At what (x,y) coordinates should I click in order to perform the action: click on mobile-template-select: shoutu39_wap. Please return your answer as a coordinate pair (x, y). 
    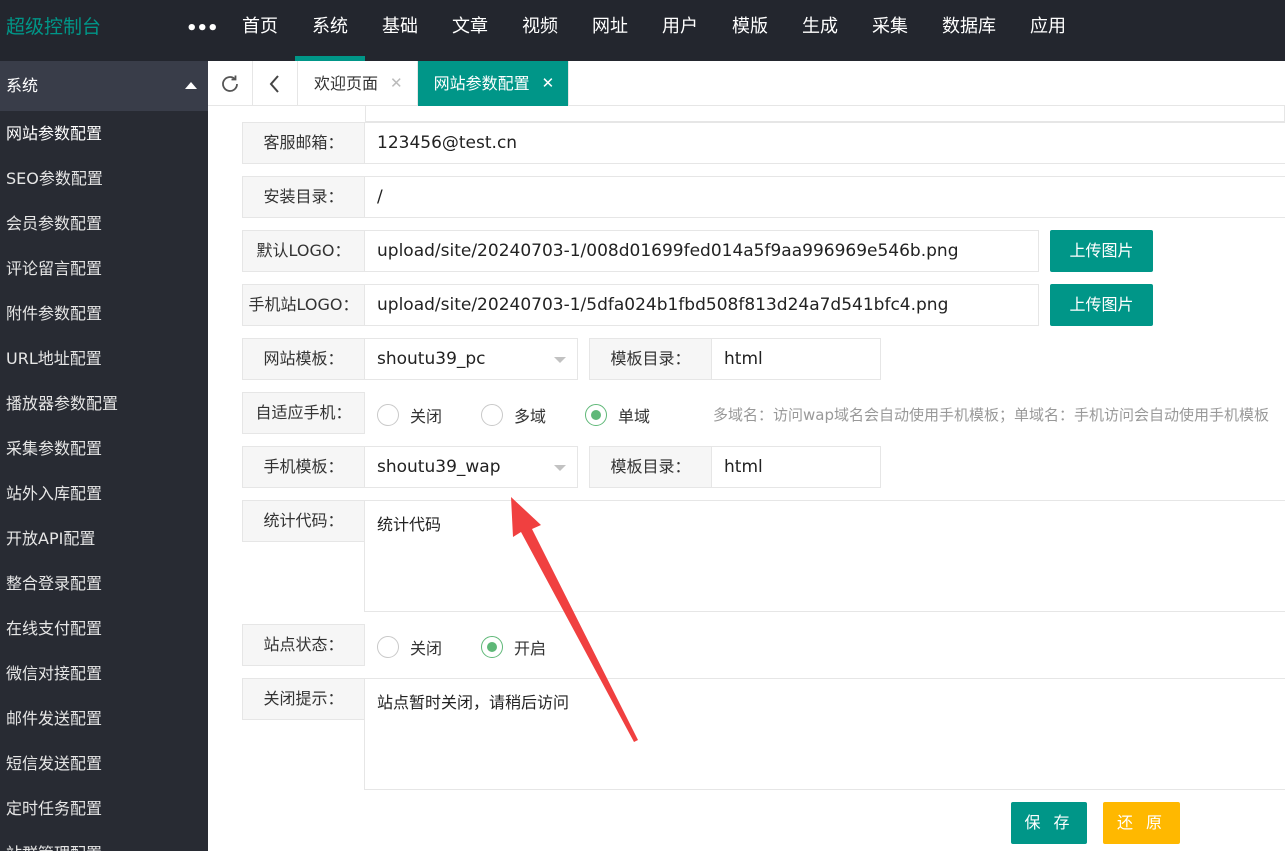
    Looking at the image, I should click on (471, 467).